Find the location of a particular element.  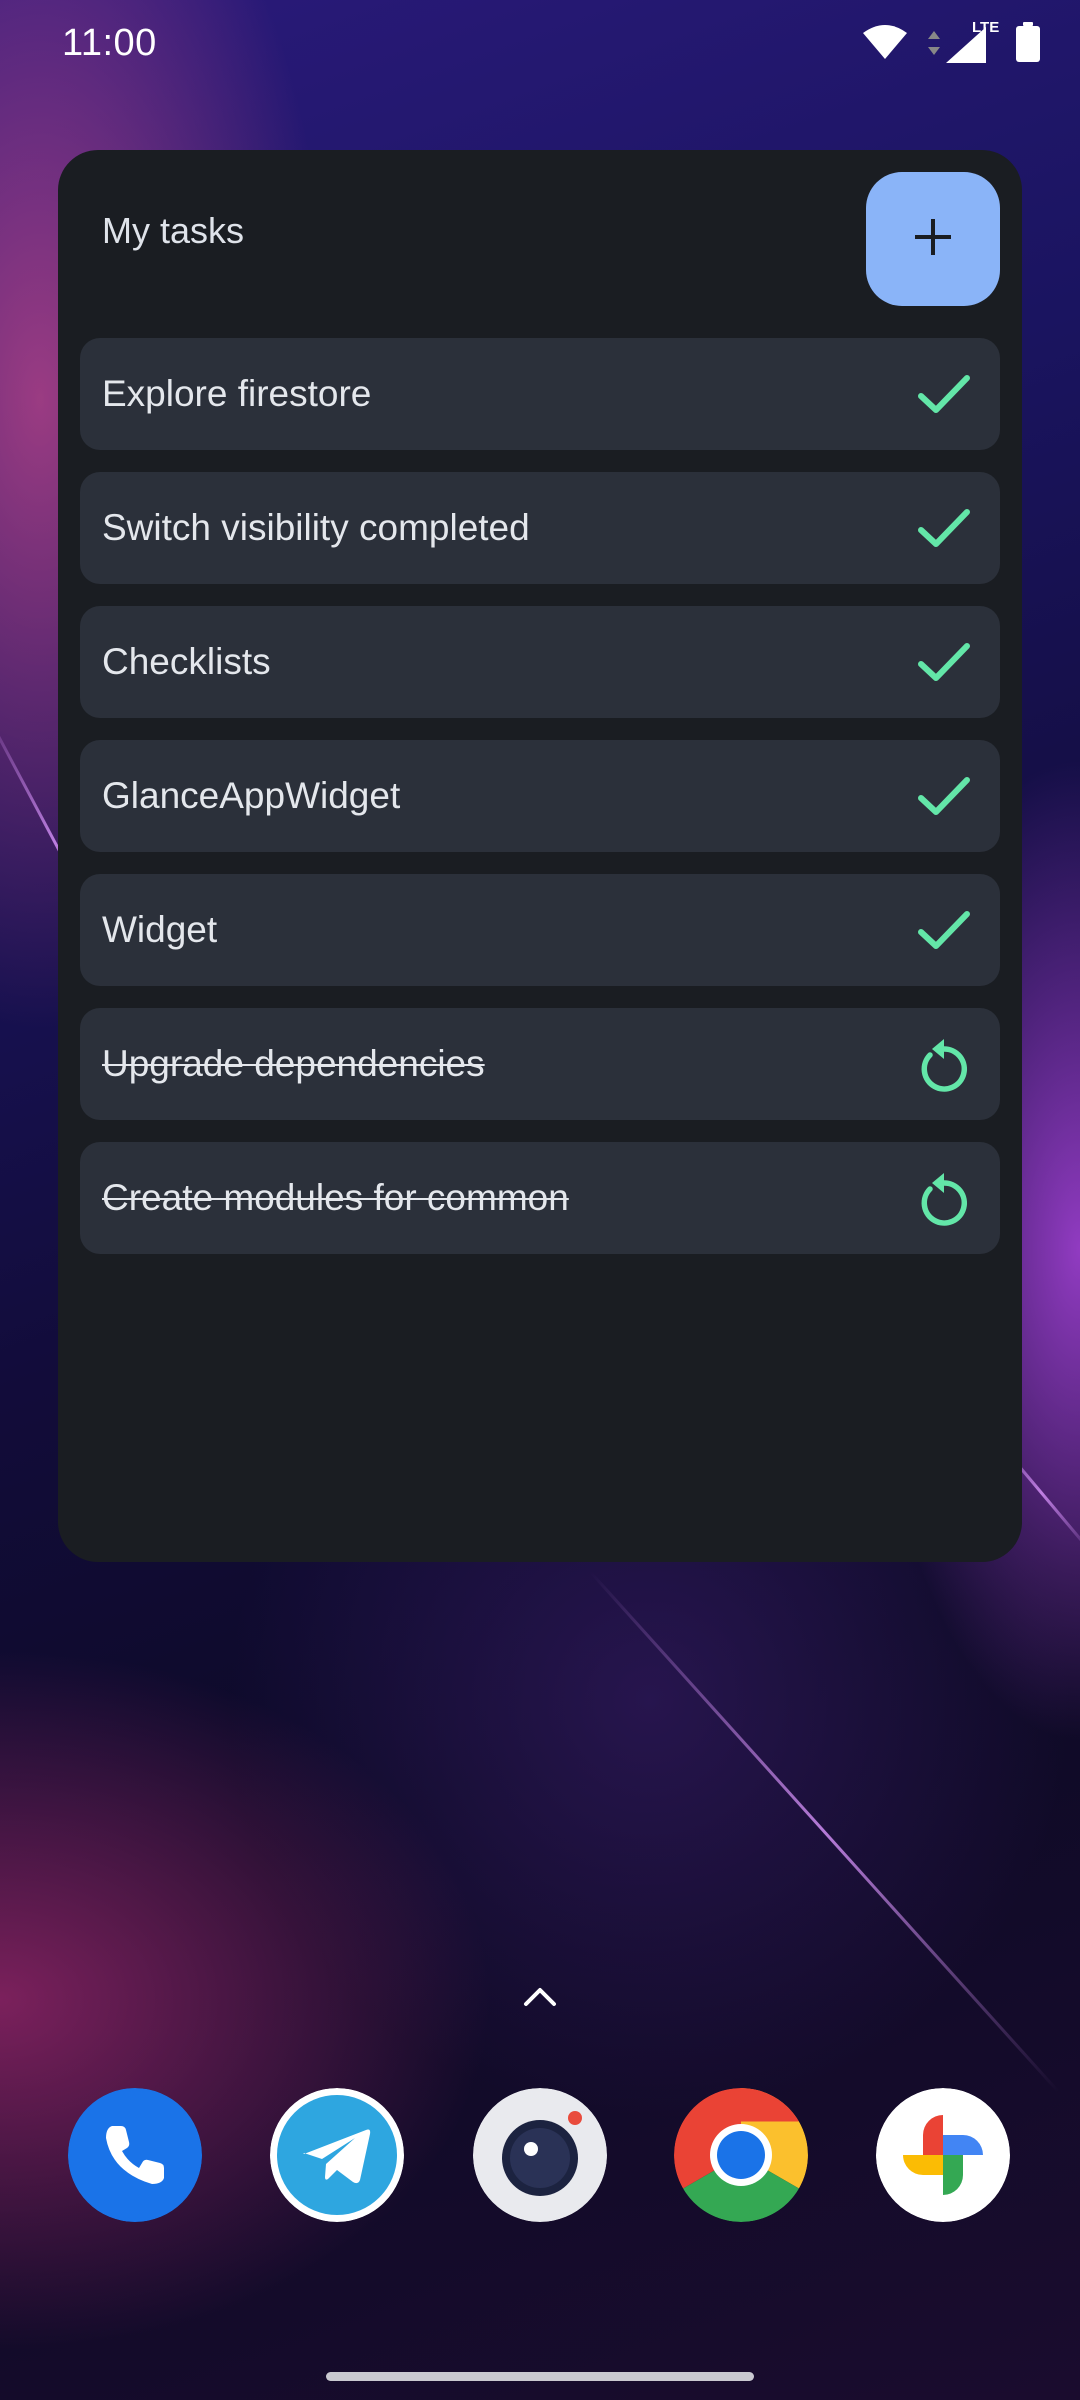

phone-app-icon is located at coordinates (135, 2155).